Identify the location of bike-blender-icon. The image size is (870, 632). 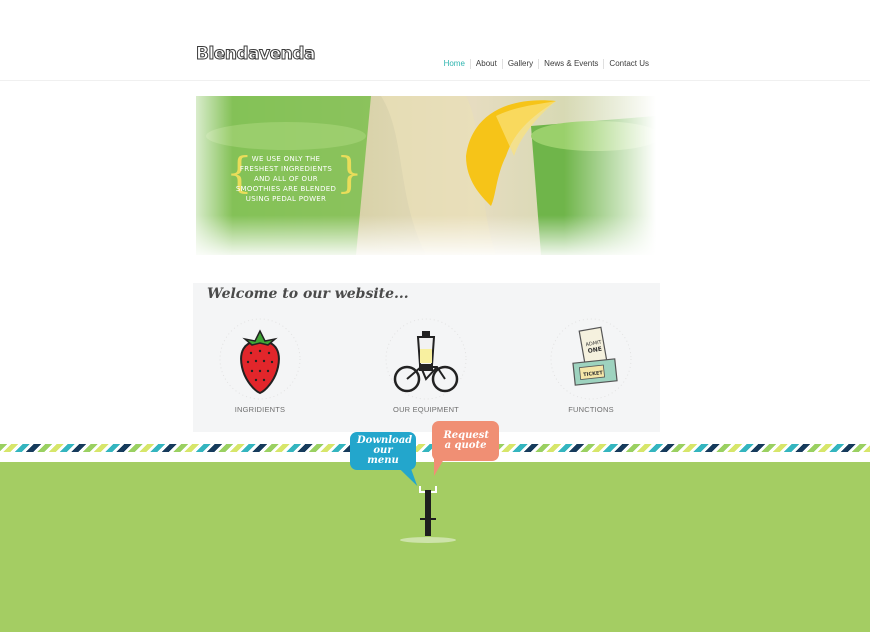
(426, 359).